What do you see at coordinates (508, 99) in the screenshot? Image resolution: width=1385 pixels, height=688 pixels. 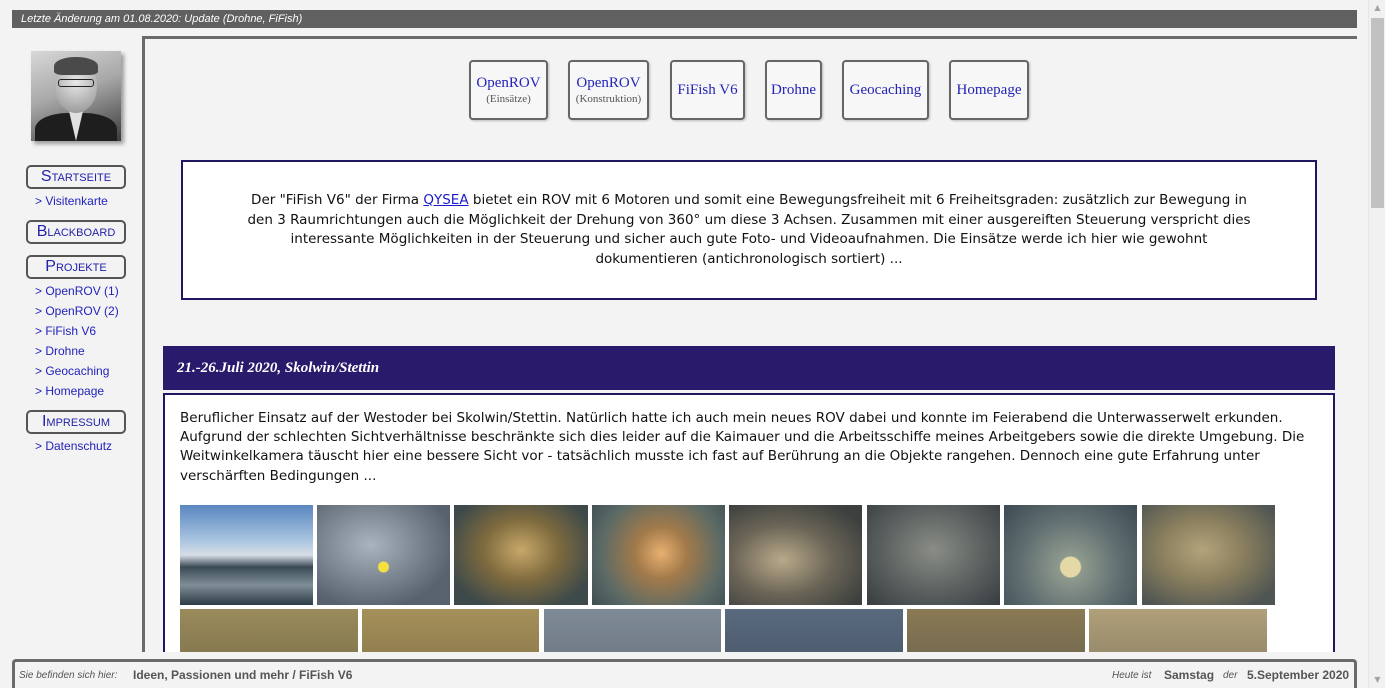 I see `project-button-sublabel: (Einsätze)` at bounding box center [508, 99].